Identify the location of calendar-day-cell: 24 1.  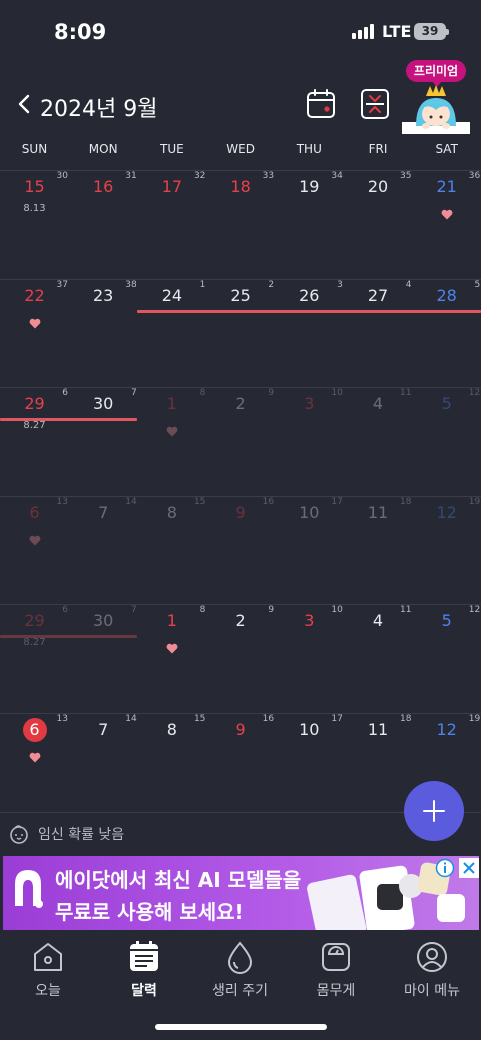
(171, 334).